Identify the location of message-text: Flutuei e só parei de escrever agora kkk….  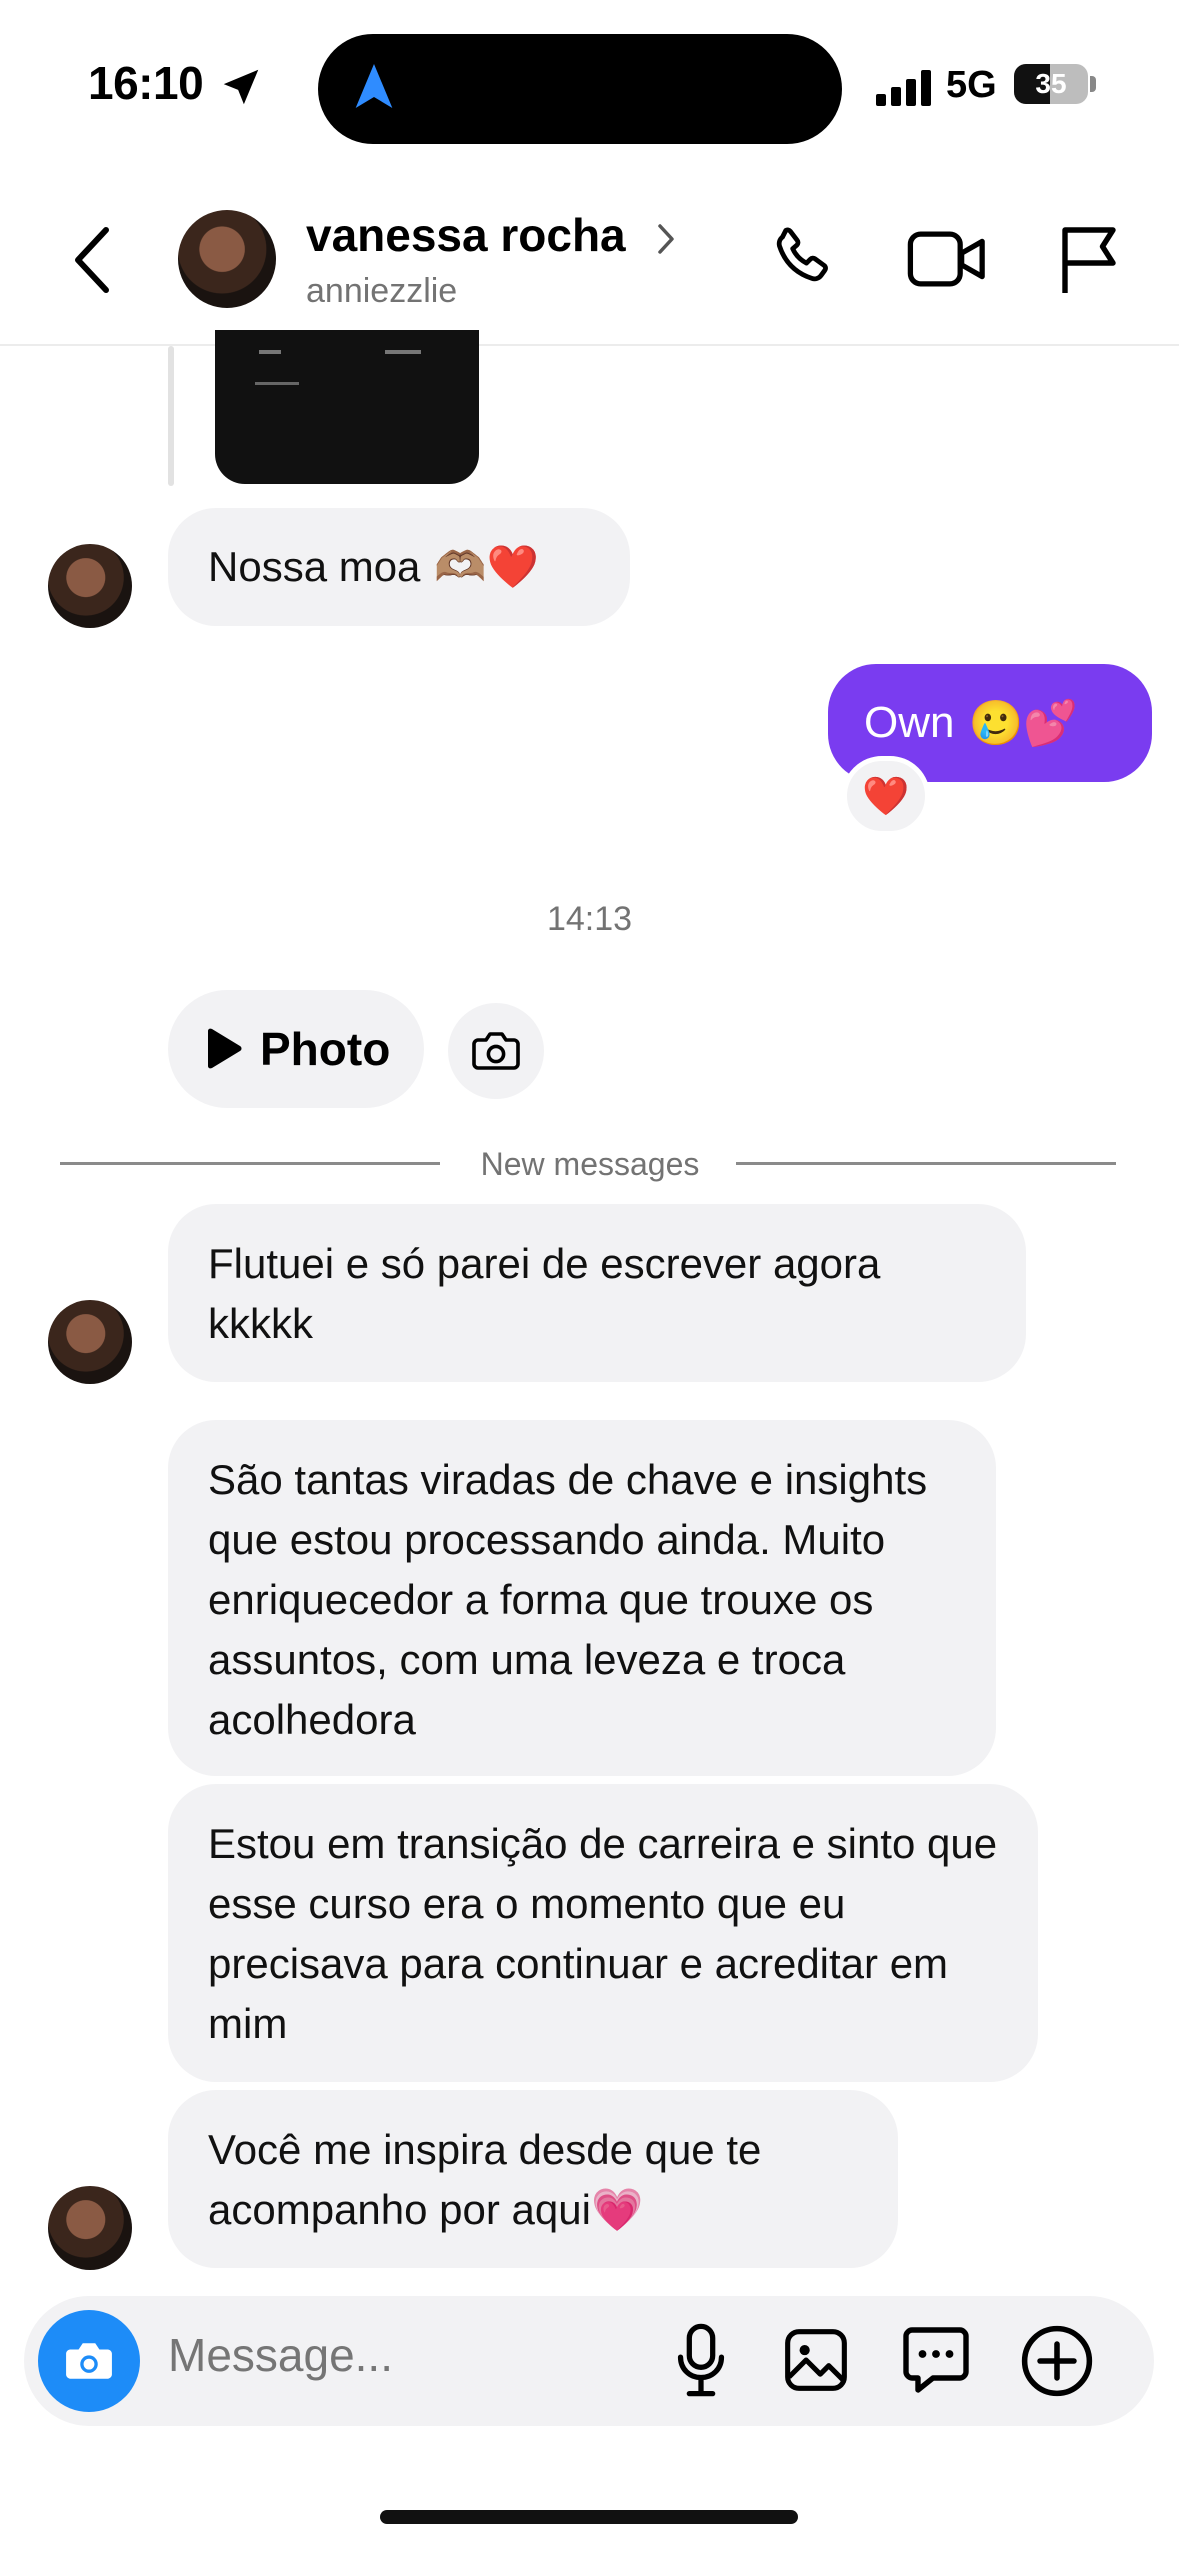
(544, 1293).